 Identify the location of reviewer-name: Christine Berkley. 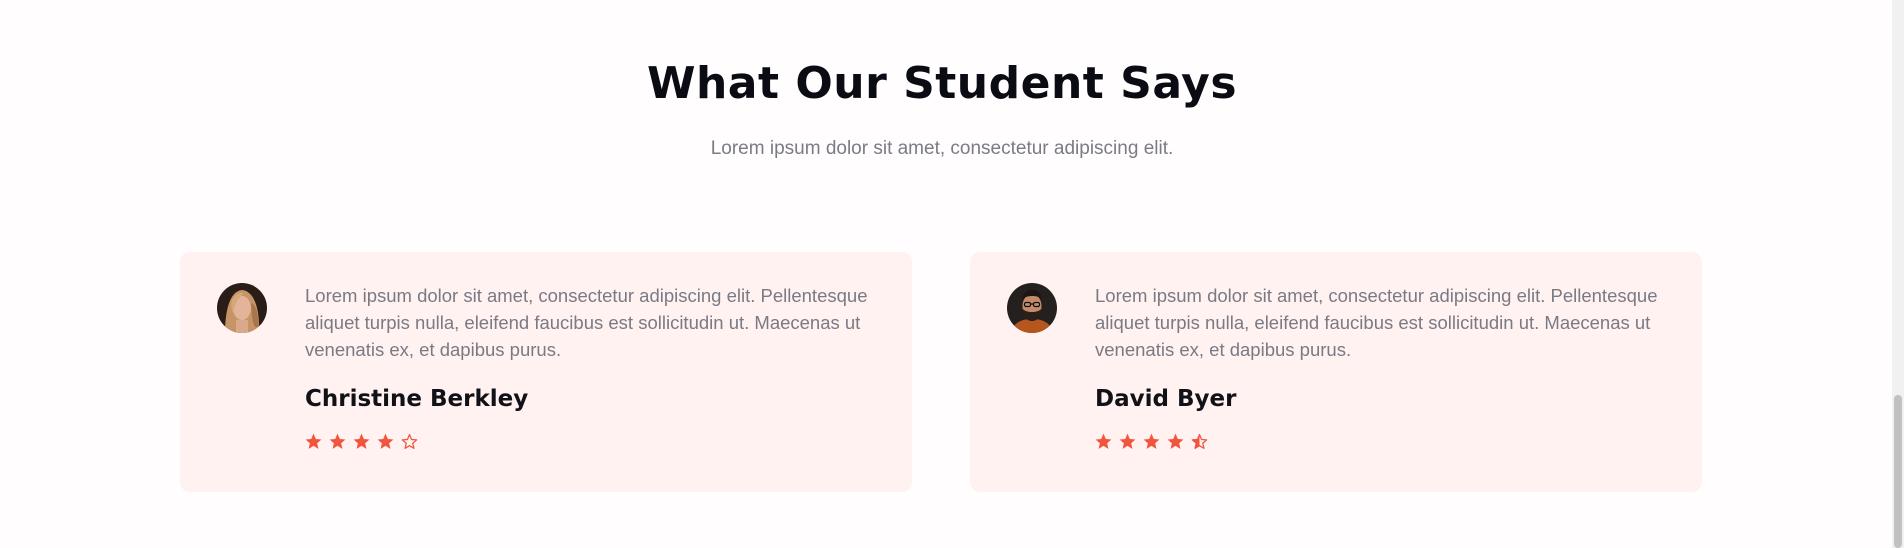
(417, 399).